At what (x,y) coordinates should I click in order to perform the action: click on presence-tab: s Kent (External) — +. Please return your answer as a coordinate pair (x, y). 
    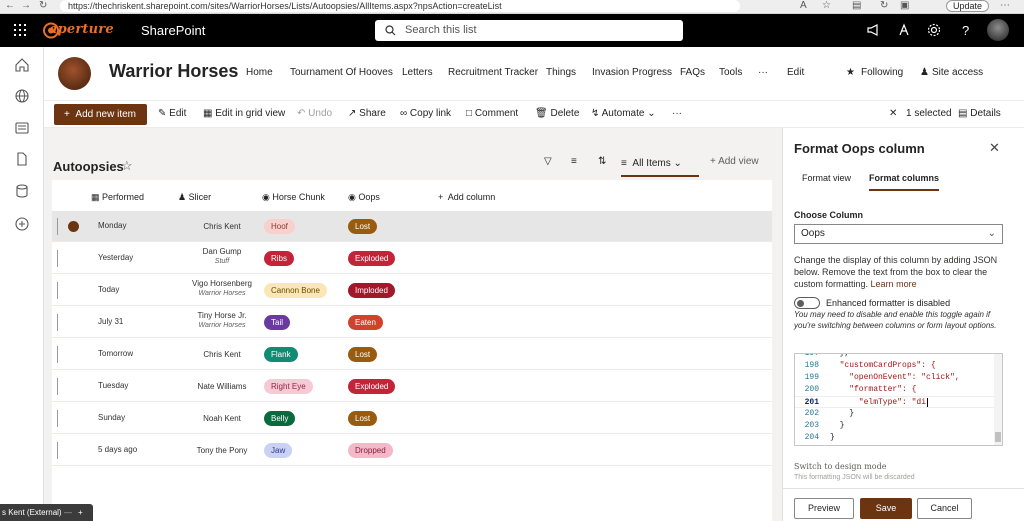
    Looking at the image, I should click on (46, 512).